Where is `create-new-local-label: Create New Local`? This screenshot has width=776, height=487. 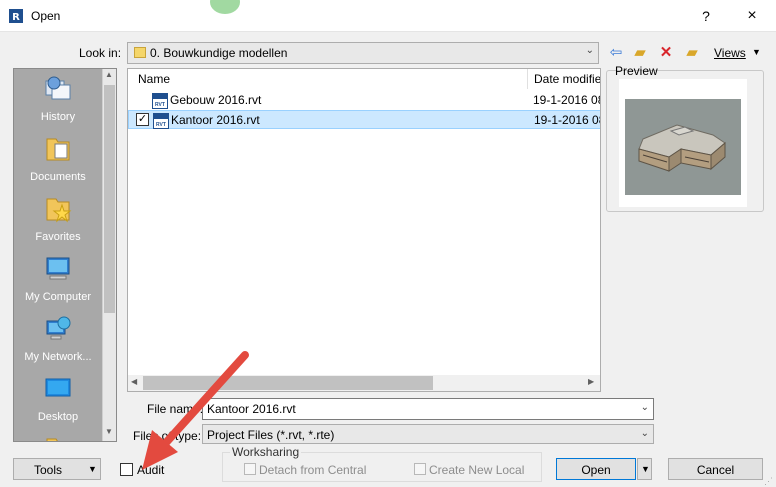
create-new-local-label: Create New Local is located at coordinates (477, 470).